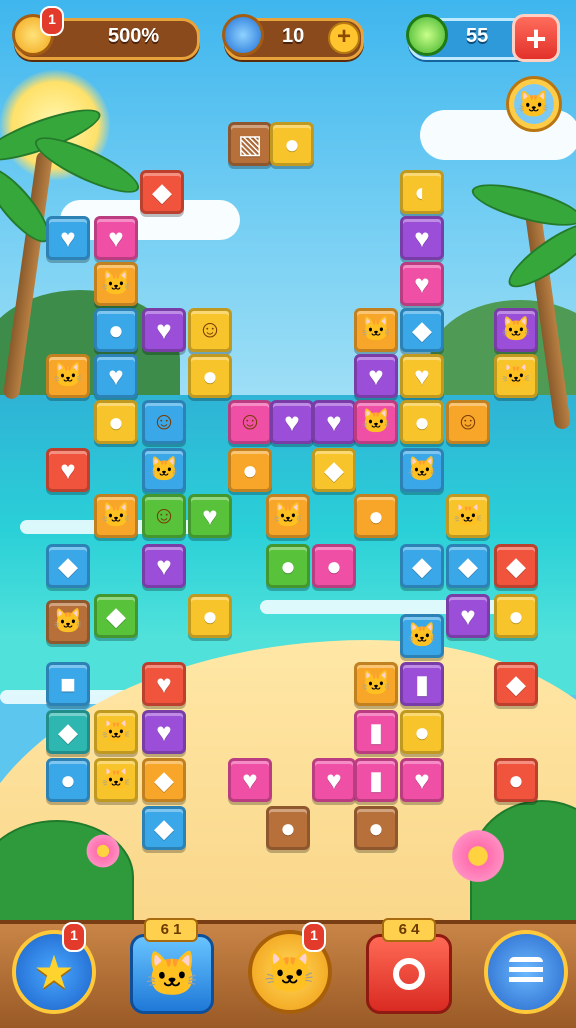 This screenshot has width=576, height=1028. I want to click on tile-symbol-icon: ☺, so click(164, 515).